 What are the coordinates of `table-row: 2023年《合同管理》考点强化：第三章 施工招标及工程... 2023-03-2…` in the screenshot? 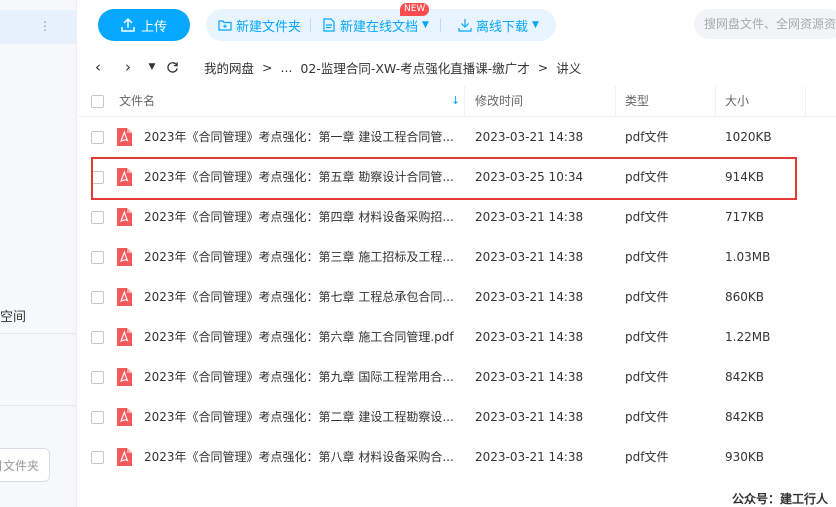 It's located at (457, 257).